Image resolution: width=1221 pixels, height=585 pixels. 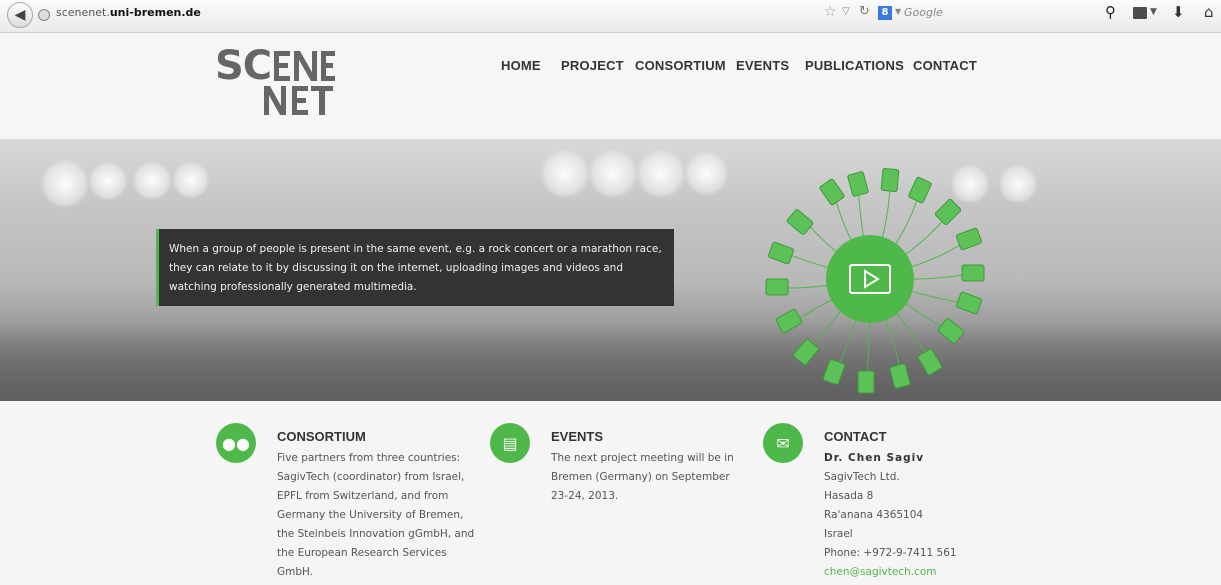 I want to click on consortium-line: SagivTech (coordinator) from Israel,, so click(x=371, y=477).